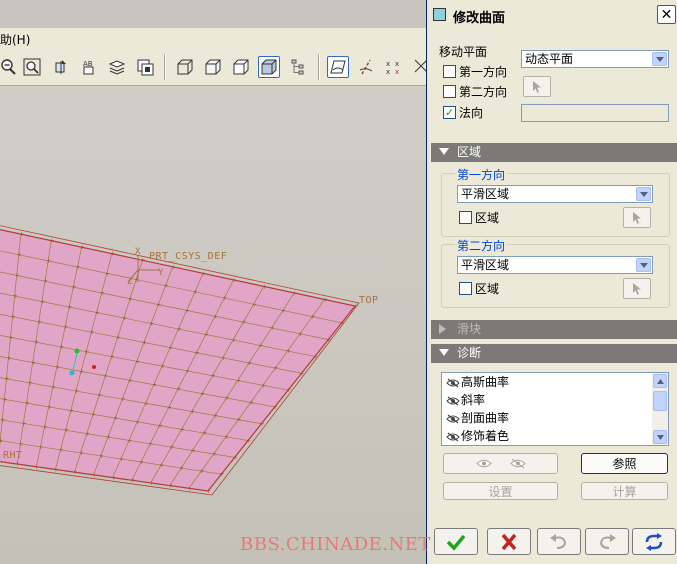  What do you see at coordinates (449, 91) in the screenshot?
I see `dir2-checkbox` at bounding box center [449, 91].